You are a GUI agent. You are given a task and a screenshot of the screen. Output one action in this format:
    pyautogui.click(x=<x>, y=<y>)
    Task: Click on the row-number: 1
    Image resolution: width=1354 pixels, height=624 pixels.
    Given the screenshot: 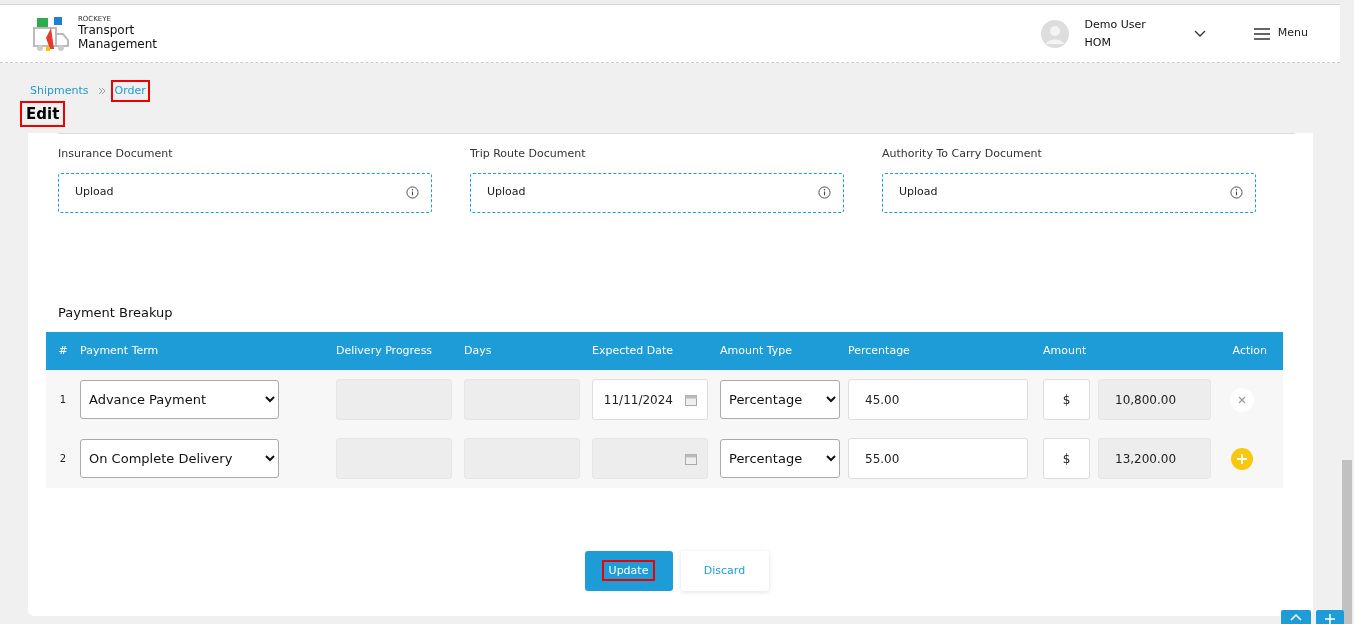 What is the action you would take?
    pyautogui.click(x=63, y=400)
    